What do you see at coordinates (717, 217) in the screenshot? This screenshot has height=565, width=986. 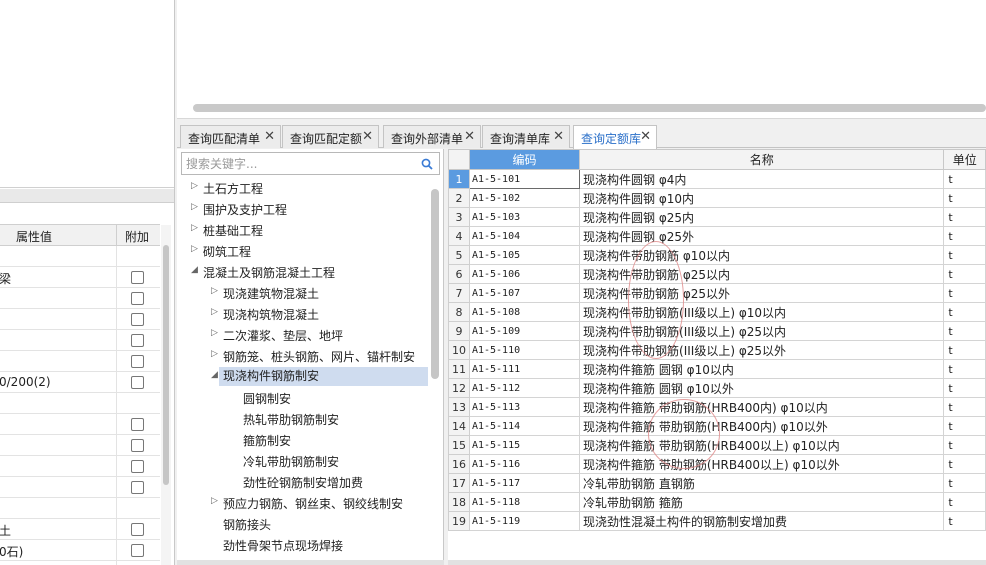 I see `table-row: 3 A1-5-103 现浇构件圆钢 φ25内 t` at bounding box center [717, 217].